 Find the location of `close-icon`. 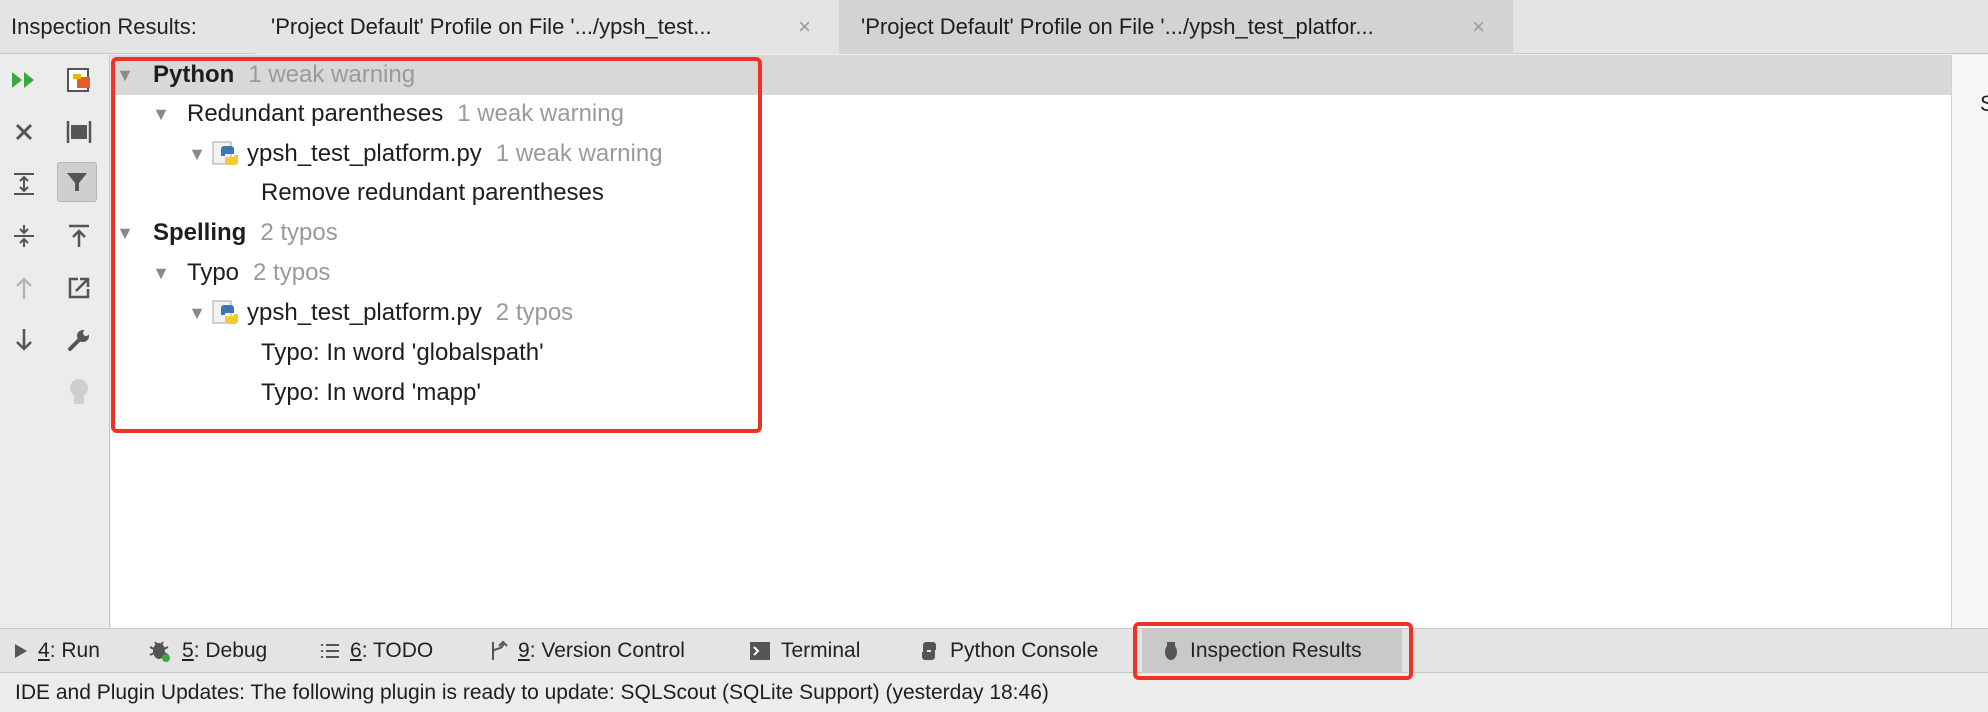

close-icon is located at coordinates (24, 132).